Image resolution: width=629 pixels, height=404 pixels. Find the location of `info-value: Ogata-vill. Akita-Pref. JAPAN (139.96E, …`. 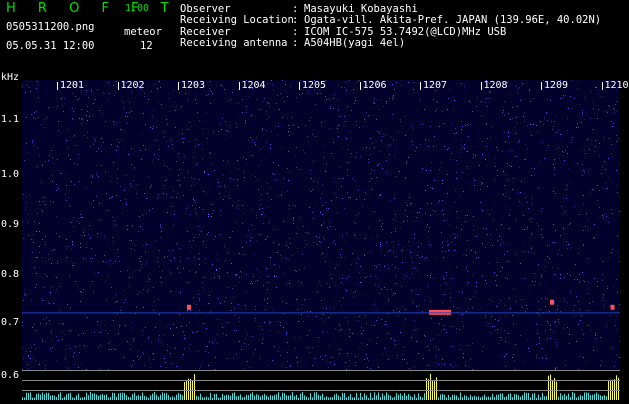

info-value: Ogata-vill. Akita-Pref. JAPAN (139.96E, … is located at coordinates (453, 20).